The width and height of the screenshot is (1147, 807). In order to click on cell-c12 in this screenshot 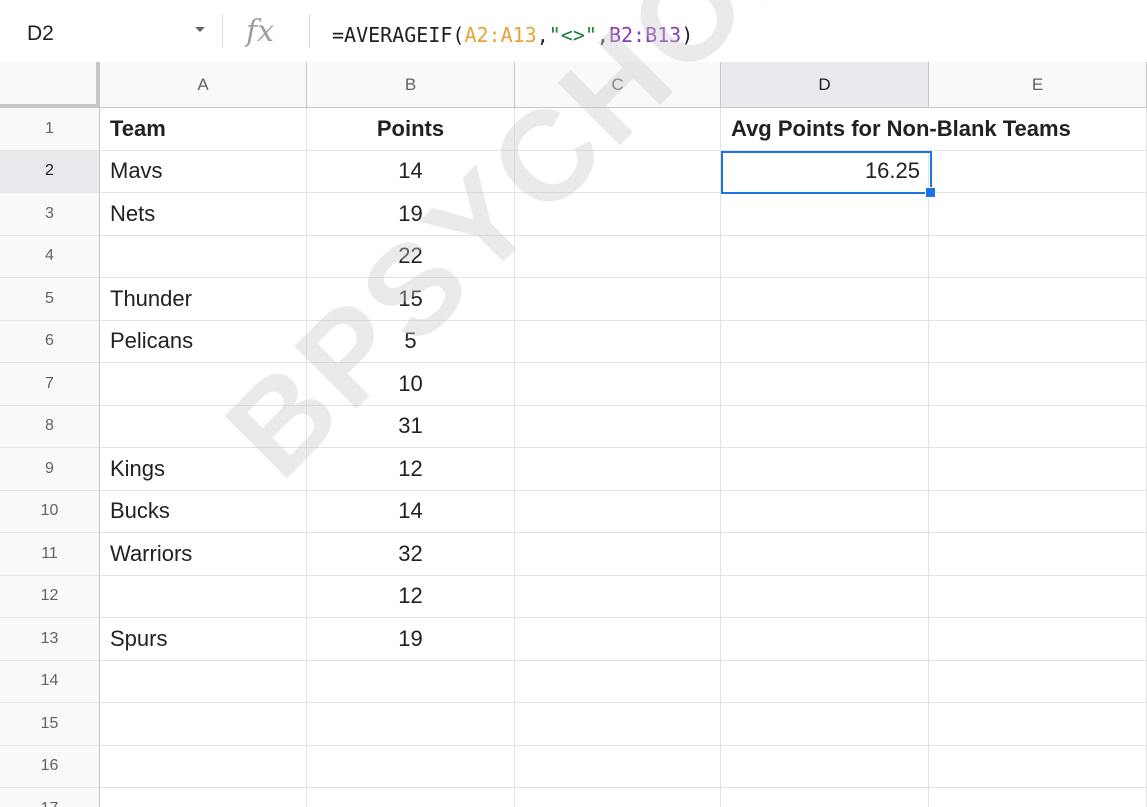, I will do `click(618, 596)`.